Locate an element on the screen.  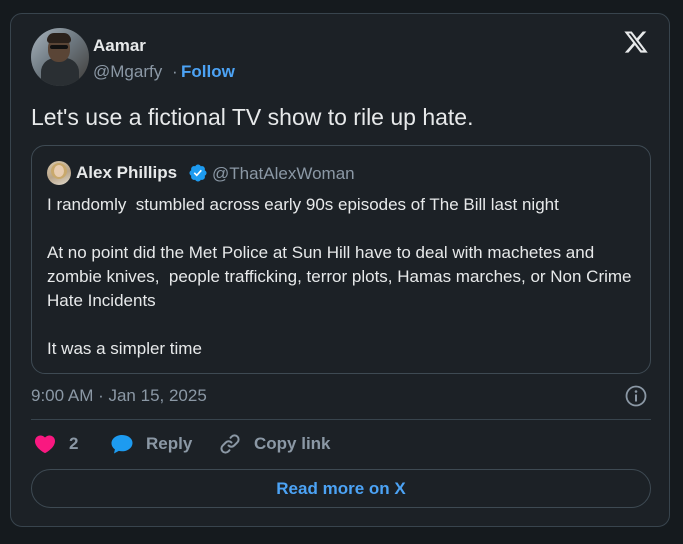
heart-icon is located at coordinates (45, 444).